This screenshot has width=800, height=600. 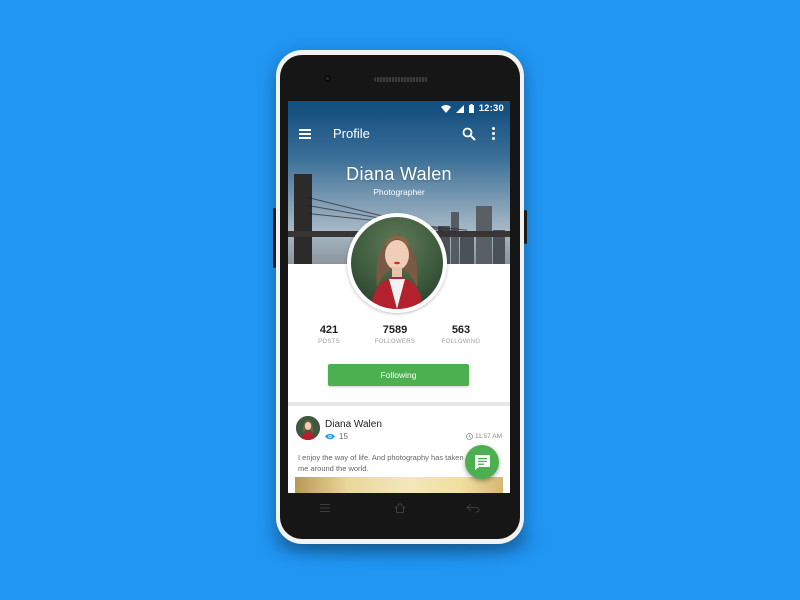 What do you see at coordinates (329, 342) in the screenshot?
I see `stat-label: POSTS` at bounding box center [329, 342].